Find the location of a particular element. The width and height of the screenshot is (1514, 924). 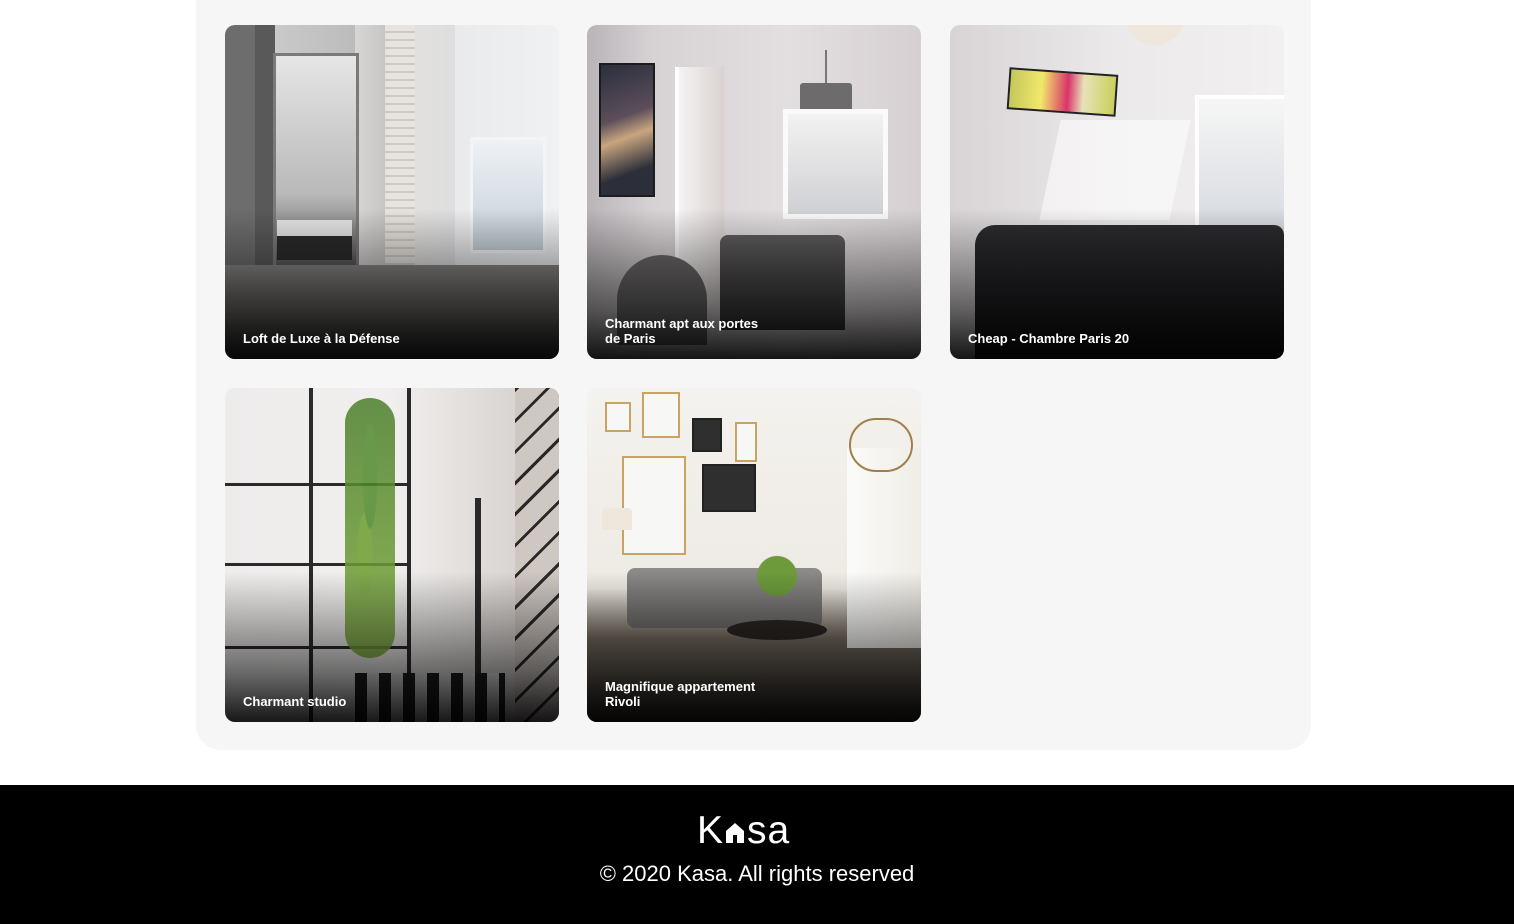

listing-title: Loft de Luxe à la Défense is located at coordinates (321, 338).